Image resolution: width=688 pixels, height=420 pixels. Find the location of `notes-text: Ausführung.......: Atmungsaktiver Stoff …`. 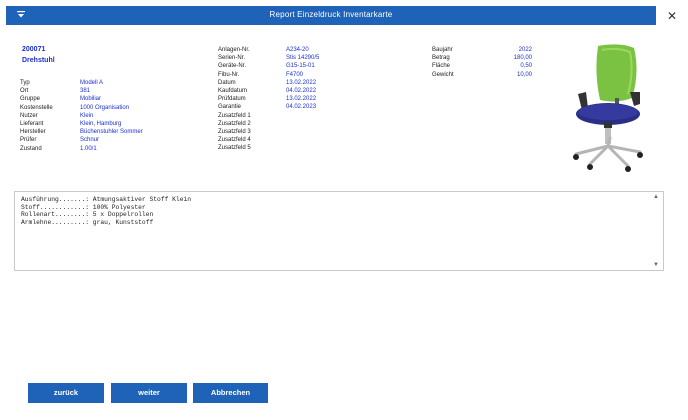

notes-text: Ausführung.......: Atmungsaktiver Stoff … is located at coordinates (106, 211).